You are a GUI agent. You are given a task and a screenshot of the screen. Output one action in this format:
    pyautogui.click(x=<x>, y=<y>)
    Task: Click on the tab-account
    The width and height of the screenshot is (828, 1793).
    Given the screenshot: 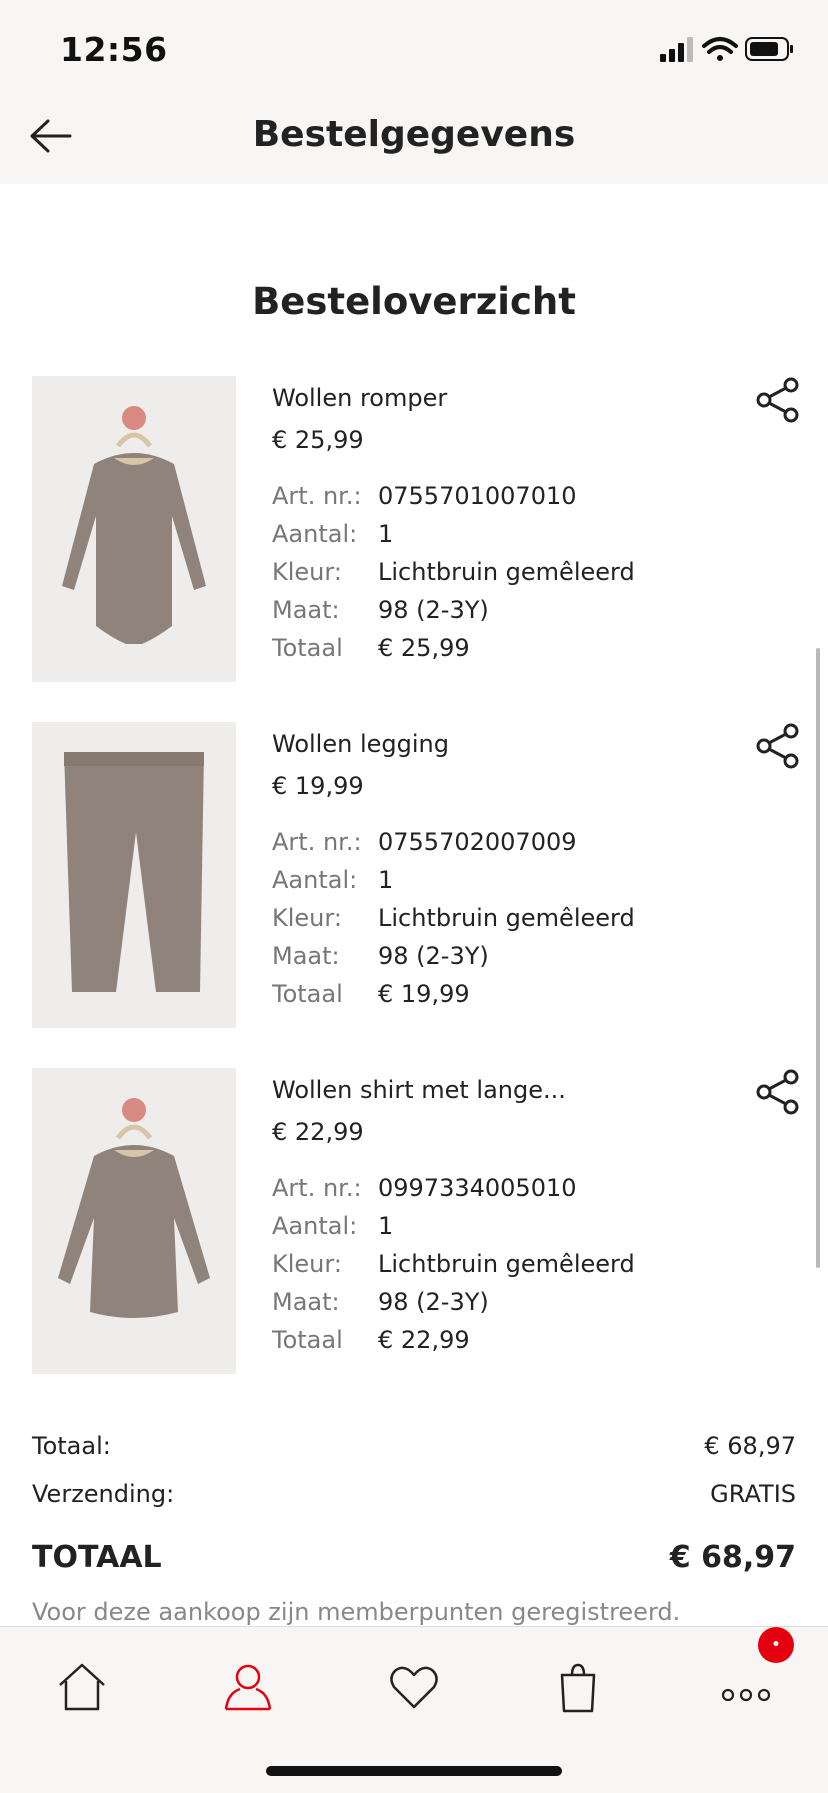 What is the action you would take?
    pyautogui.click(x=248, y=1687)
    